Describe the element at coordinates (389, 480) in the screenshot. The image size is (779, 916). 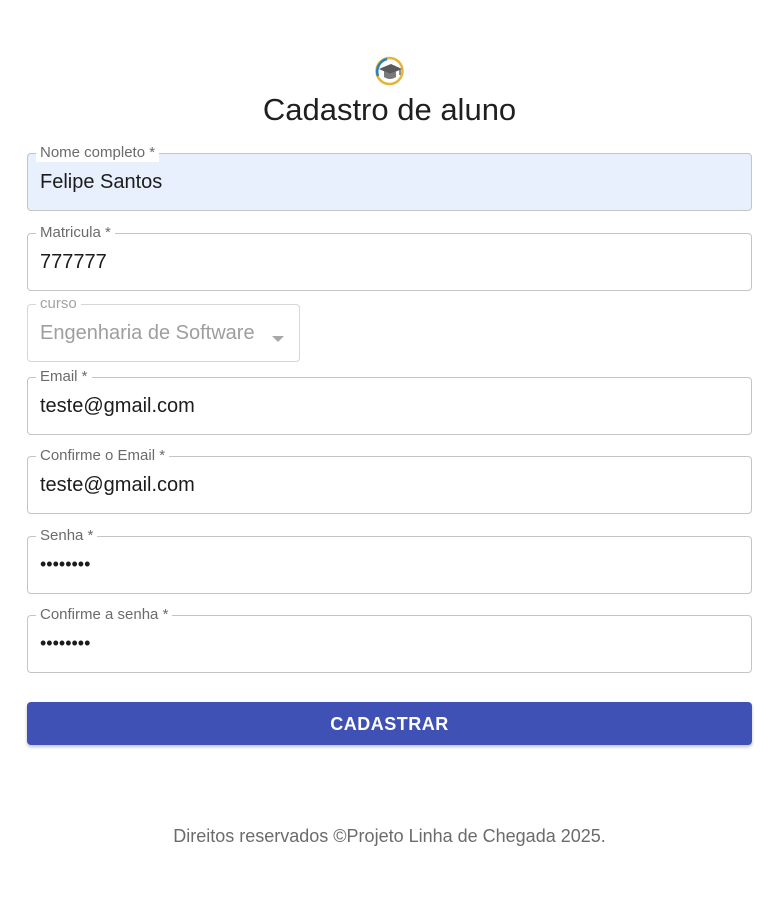
I see `confirm-email-field: Confirme o Email * teste@gmail.com` at that location.